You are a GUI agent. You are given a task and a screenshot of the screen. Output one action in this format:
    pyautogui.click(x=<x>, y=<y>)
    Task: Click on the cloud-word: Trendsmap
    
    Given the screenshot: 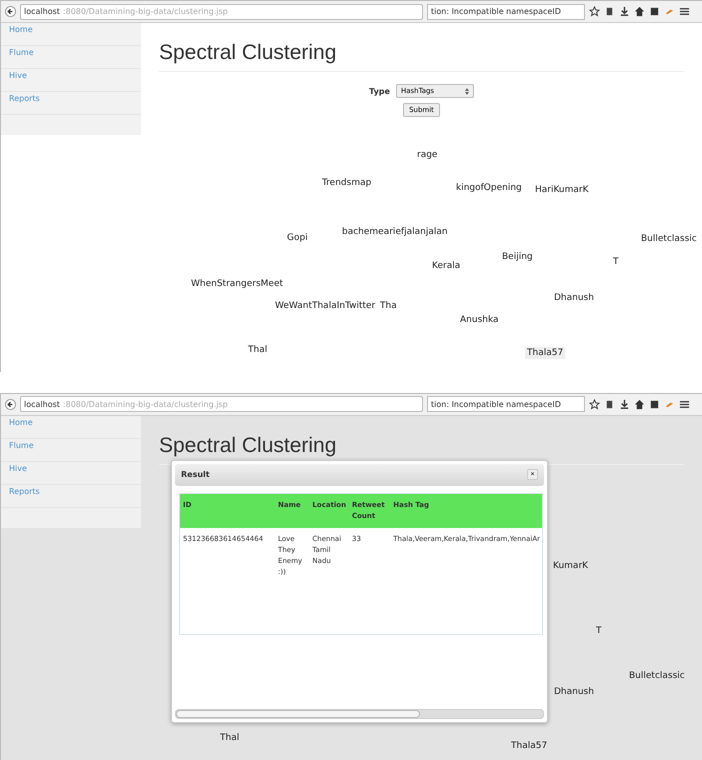 What is the action you would take?
    pyautogui.click(x=347, y=183)
    